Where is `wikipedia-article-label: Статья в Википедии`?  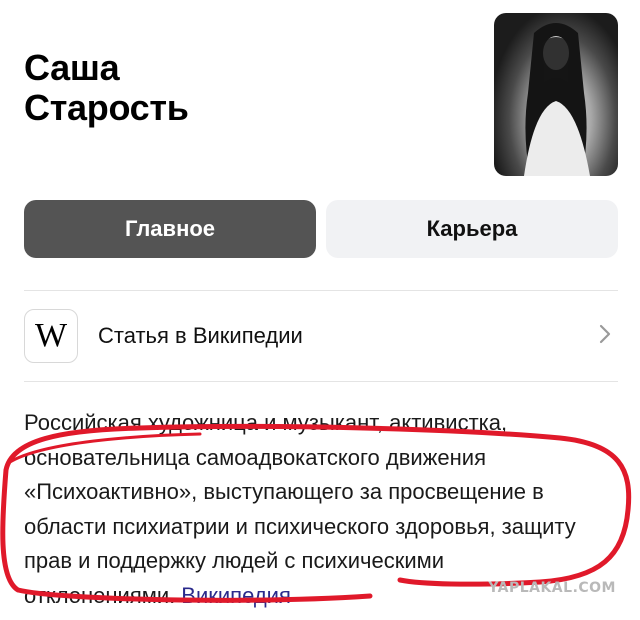
wikipedia-article-label: Статья в Википедии is located at coordinates (200, 335).